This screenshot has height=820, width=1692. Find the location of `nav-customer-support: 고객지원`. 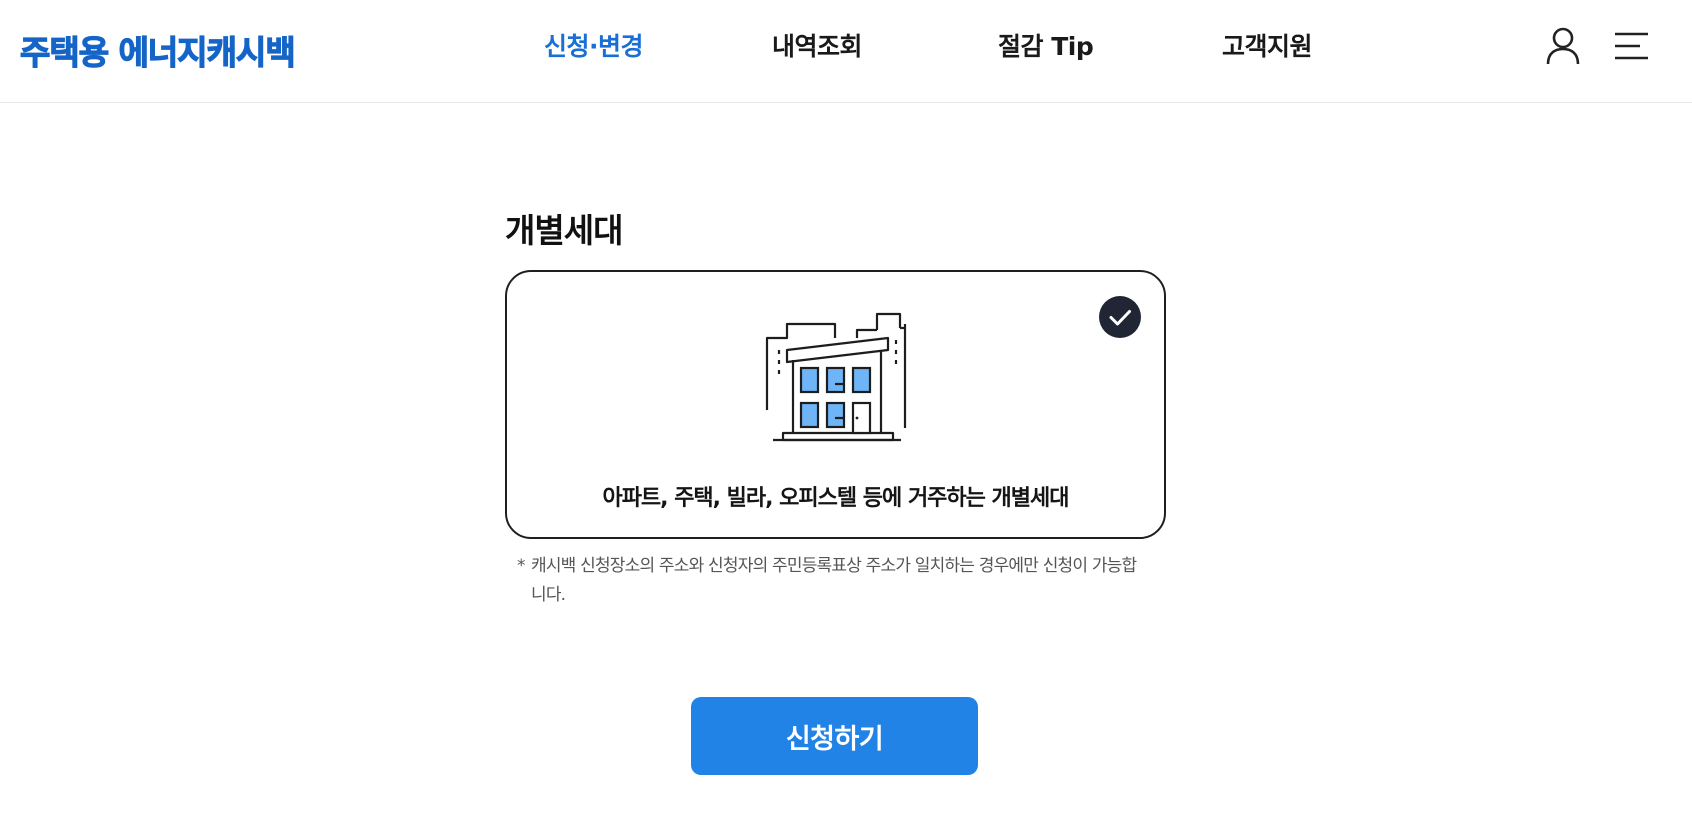

nav-customer-support: 고객지원 is located at coordinates (1267, 45).